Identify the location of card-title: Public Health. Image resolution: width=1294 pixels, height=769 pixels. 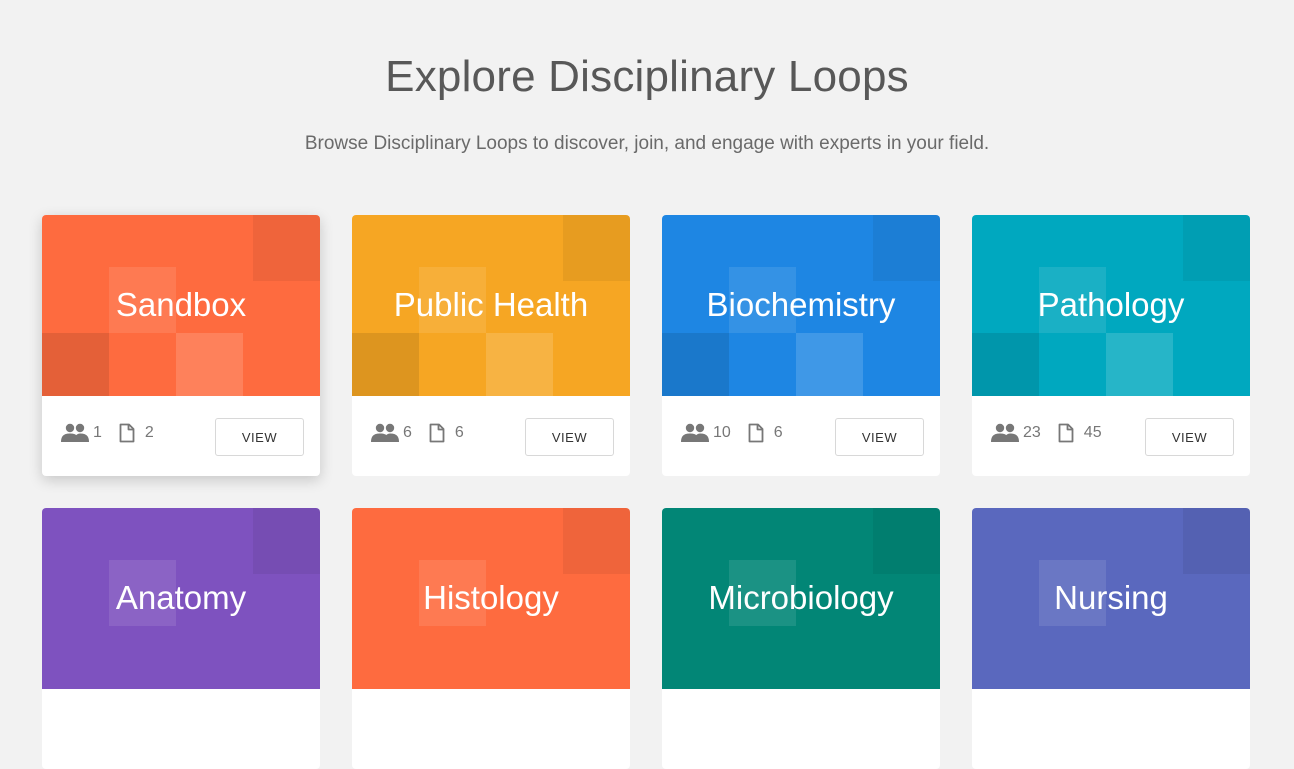
(491, 304).